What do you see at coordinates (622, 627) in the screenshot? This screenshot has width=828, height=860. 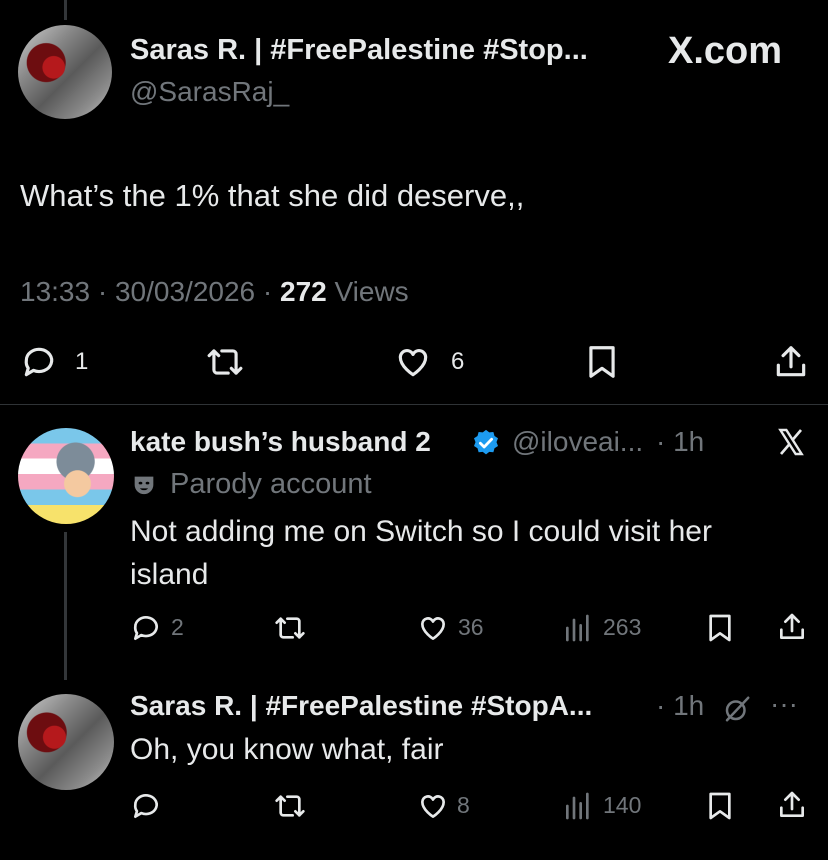 I see `views-count: 263` at bounding box center [622, 627].